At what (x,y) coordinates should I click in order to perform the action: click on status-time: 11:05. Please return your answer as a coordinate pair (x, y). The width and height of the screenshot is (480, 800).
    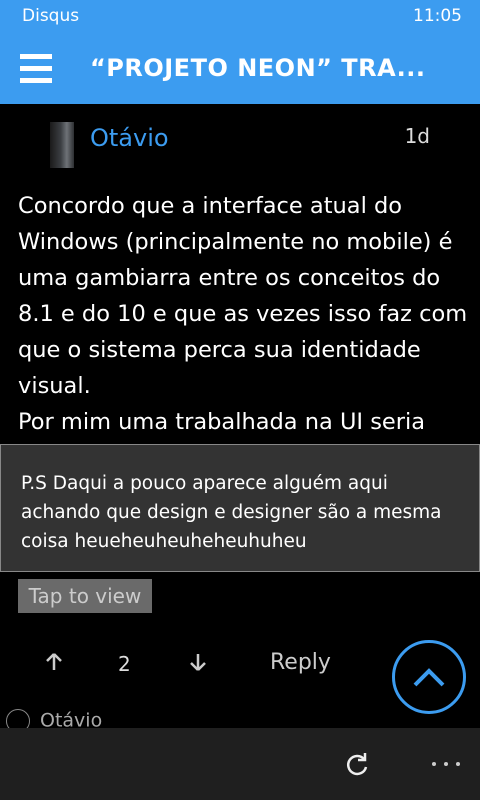
    Looking at the image, I should click on (437, 16).